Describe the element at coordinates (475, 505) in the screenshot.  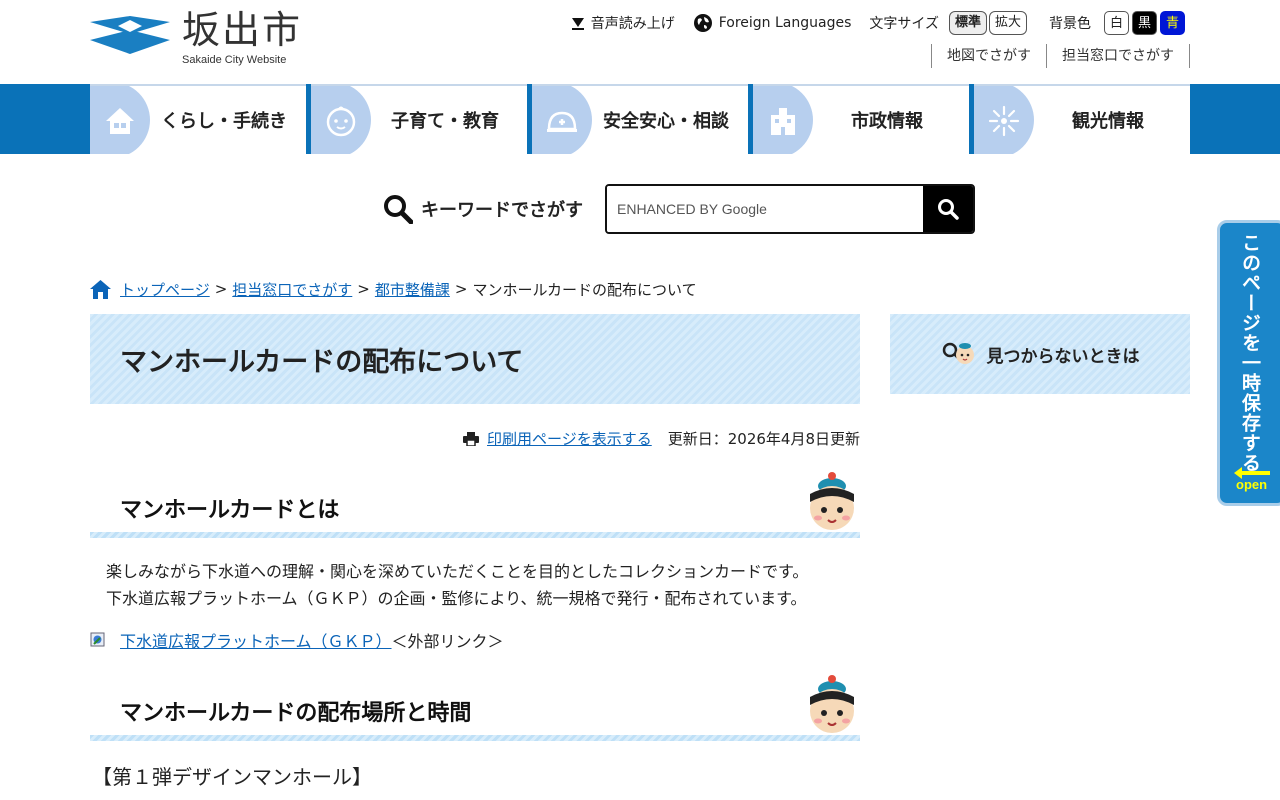
I see `section-heading-1: マンホールカードとは` at that location.